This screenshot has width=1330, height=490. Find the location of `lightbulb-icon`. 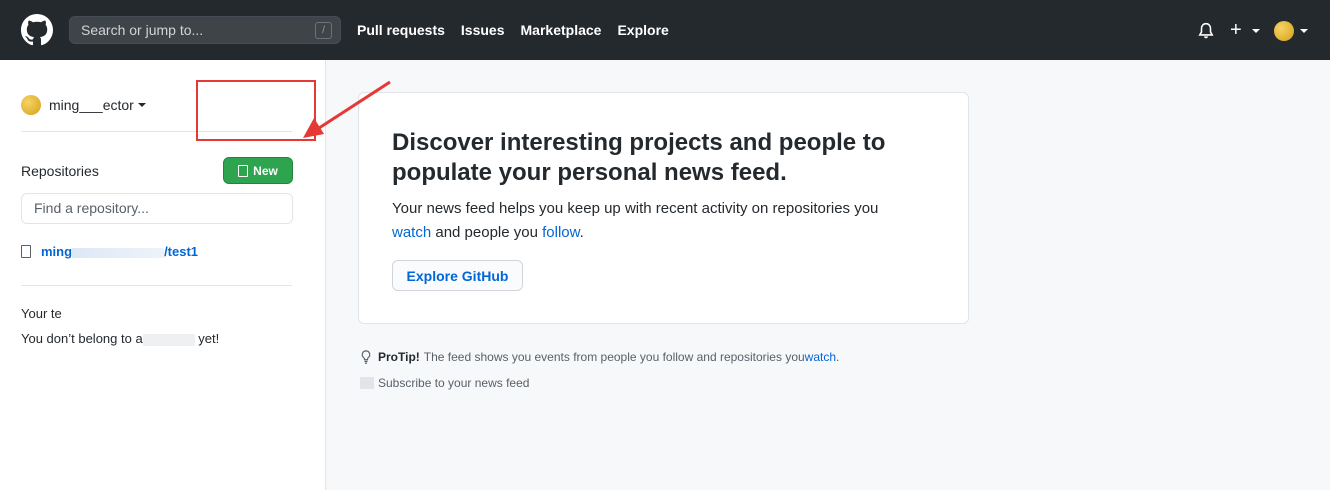

lightbulb-icon is located at coordinates (366, 357).